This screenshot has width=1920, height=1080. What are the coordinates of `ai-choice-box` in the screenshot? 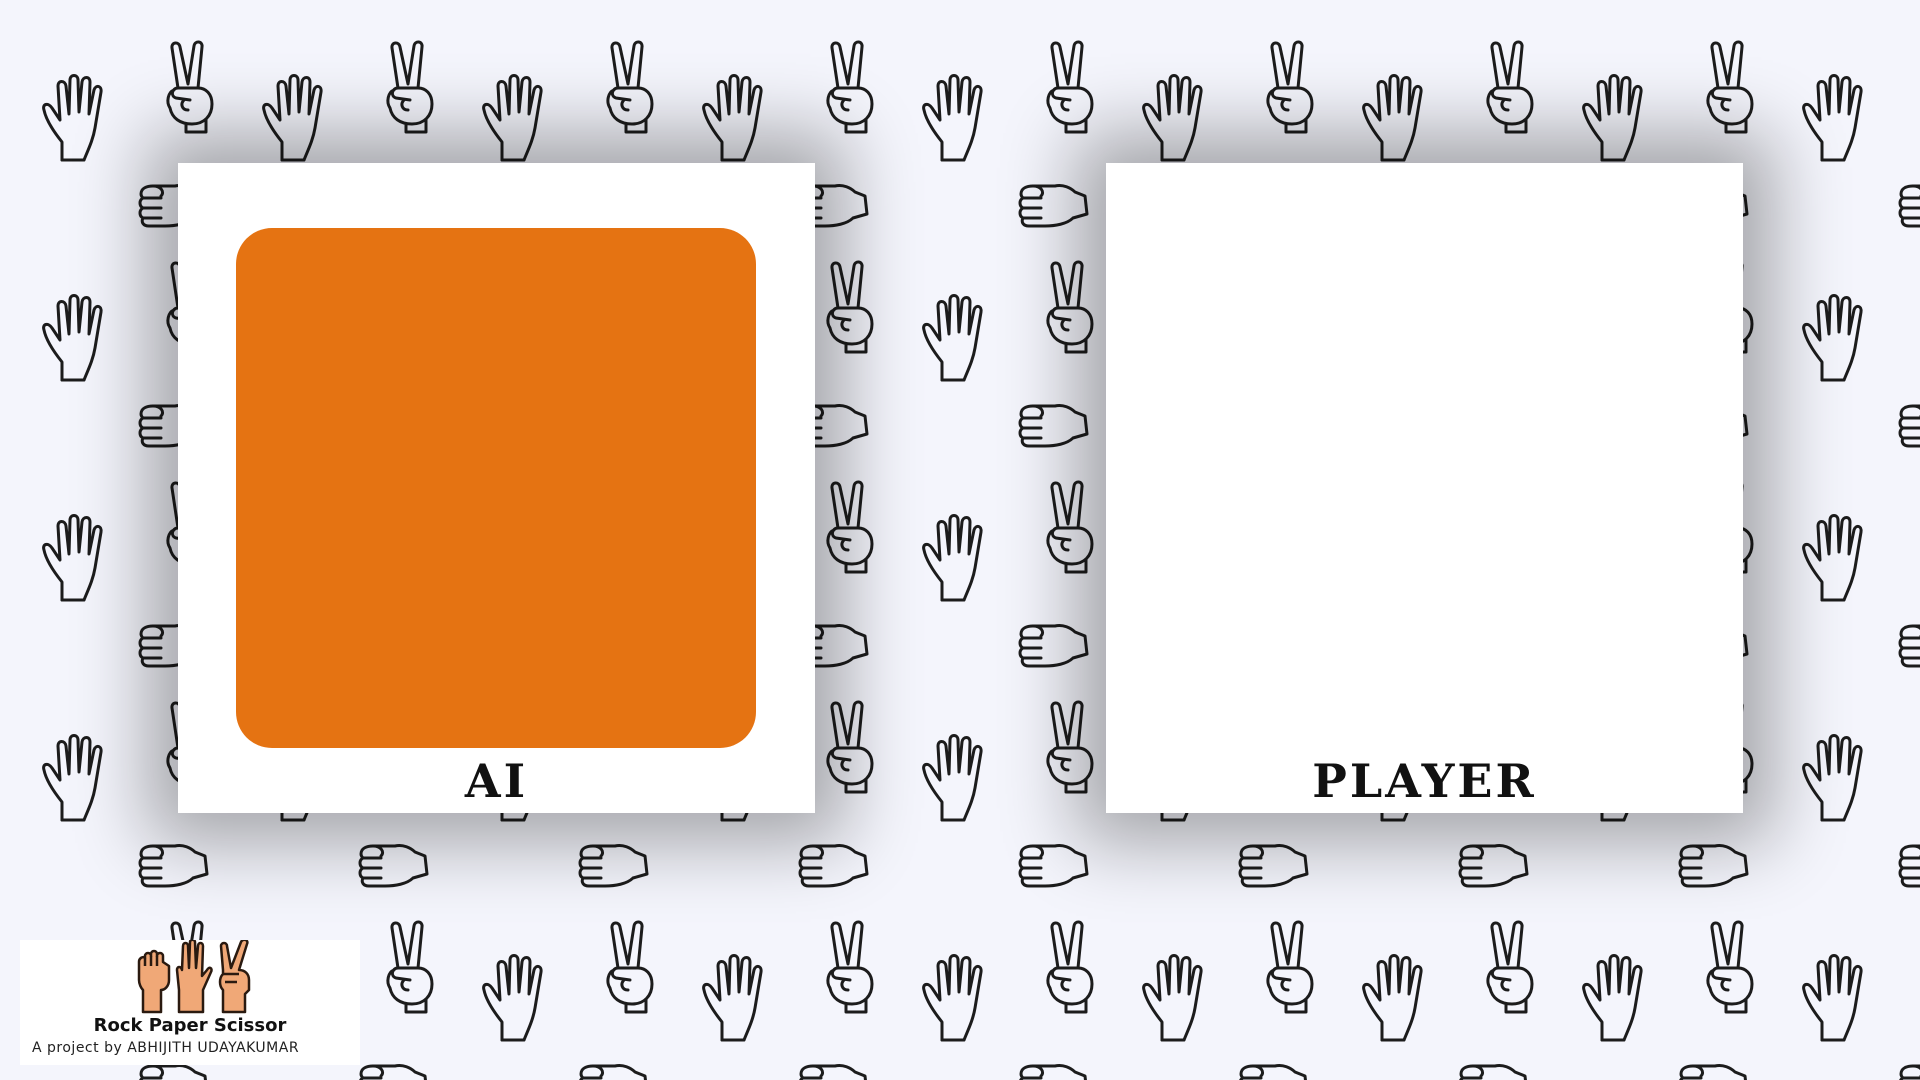 It's located at (496, 488).